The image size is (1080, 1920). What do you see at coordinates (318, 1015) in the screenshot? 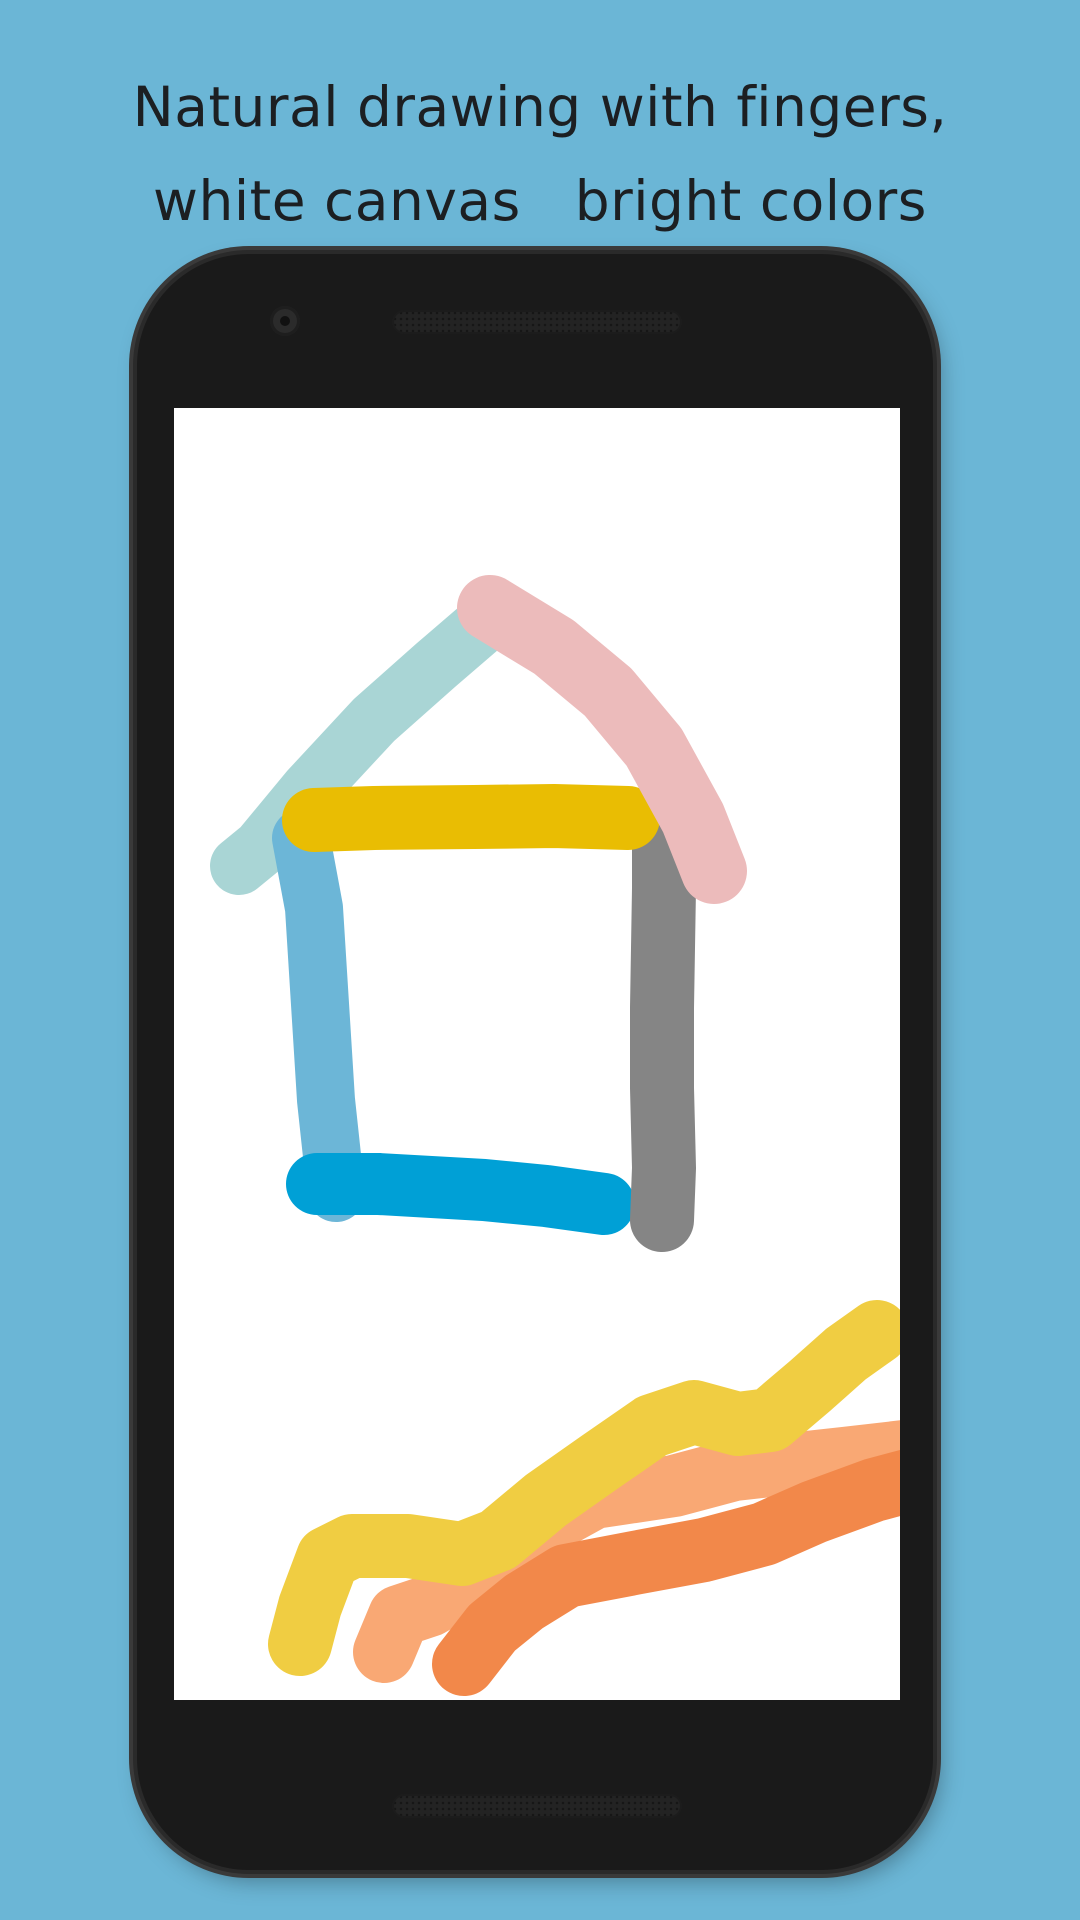
I see `wall-left-stroke` at bounding box center [318, 1015].